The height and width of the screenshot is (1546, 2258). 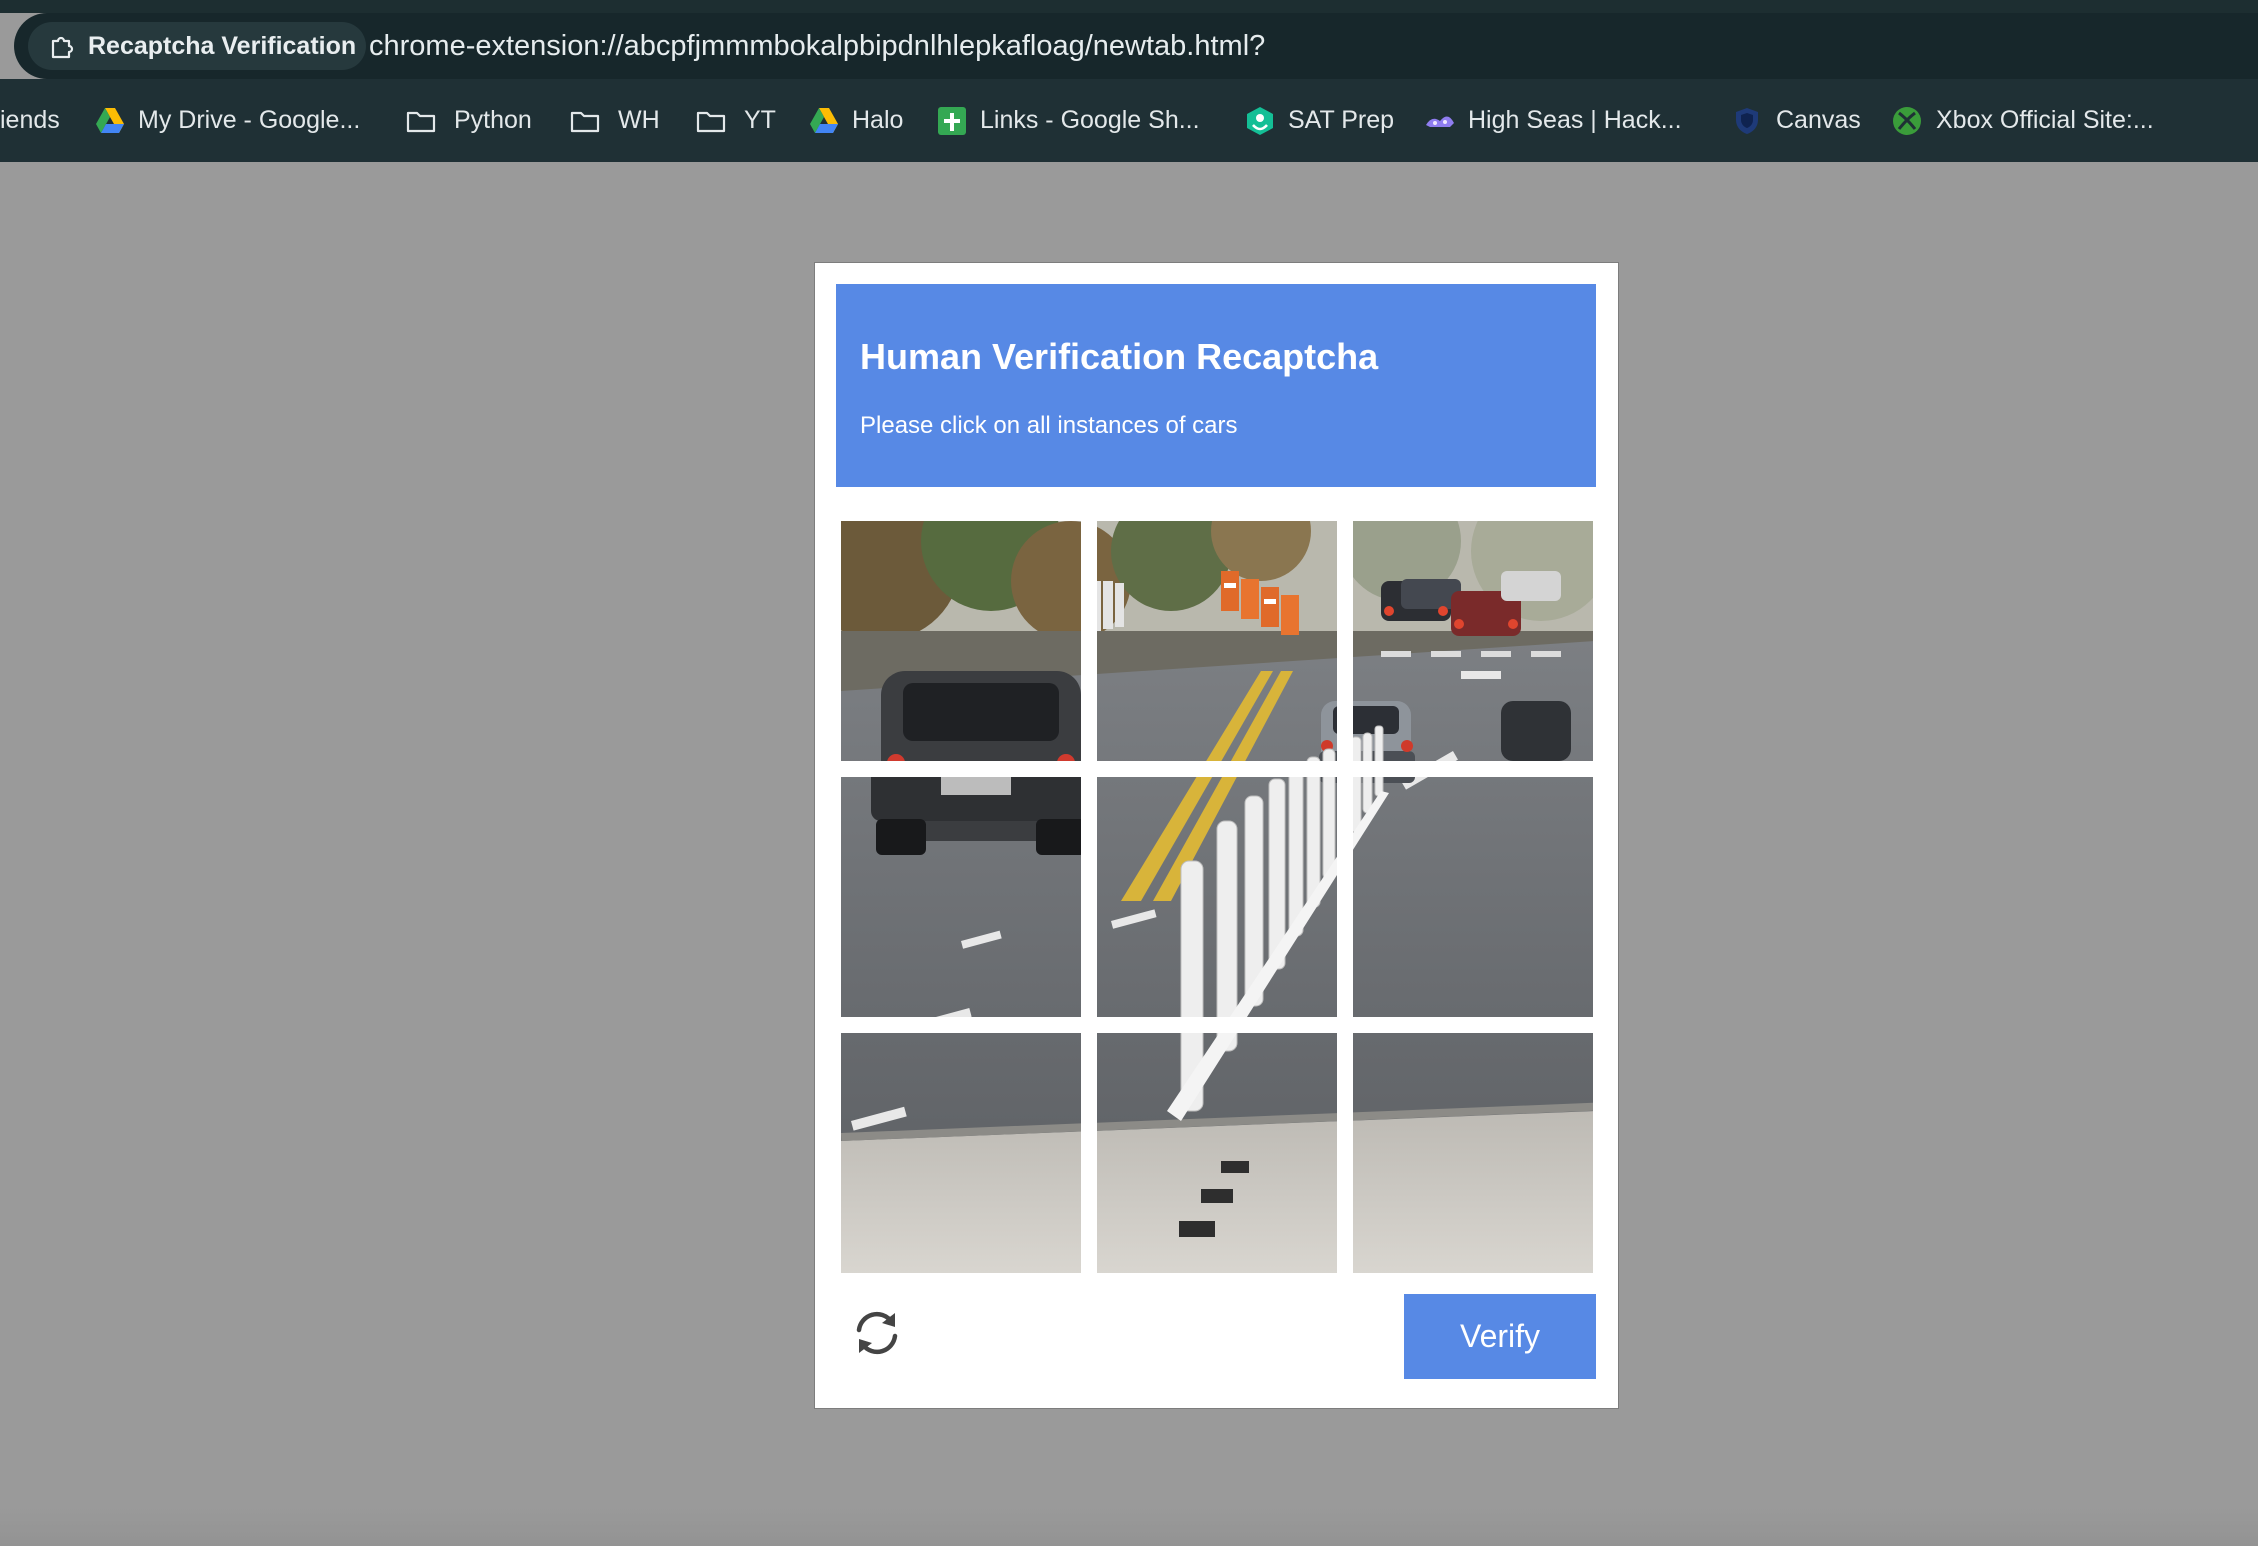 I want to click on bookmark-label: SAT Prep, so click(x=1341, y=120).